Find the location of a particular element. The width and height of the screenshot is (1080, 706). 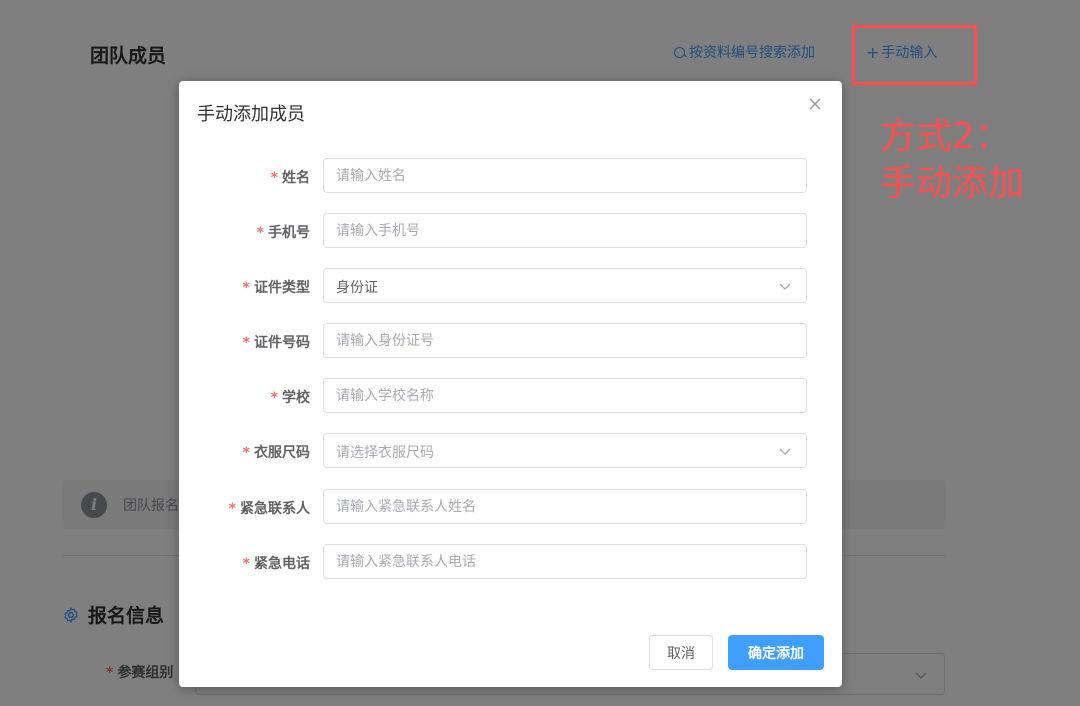

field-label-text: 证件号码 is located at coordinates (282, 343).